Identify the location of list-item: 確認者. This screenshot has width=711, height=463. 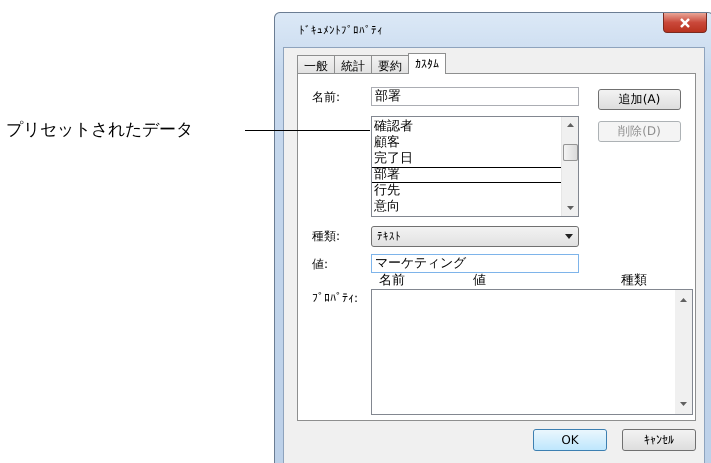
(466, 127).